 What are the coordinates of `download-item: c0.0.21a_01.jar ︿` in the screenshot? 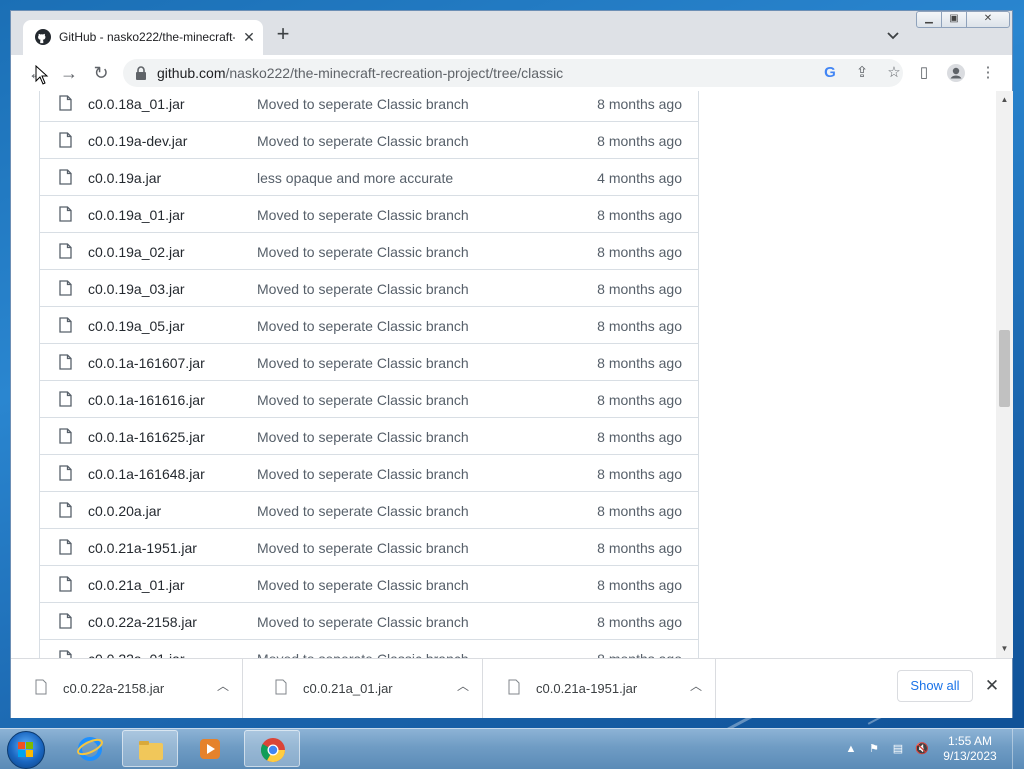 It's located at (367, 688).